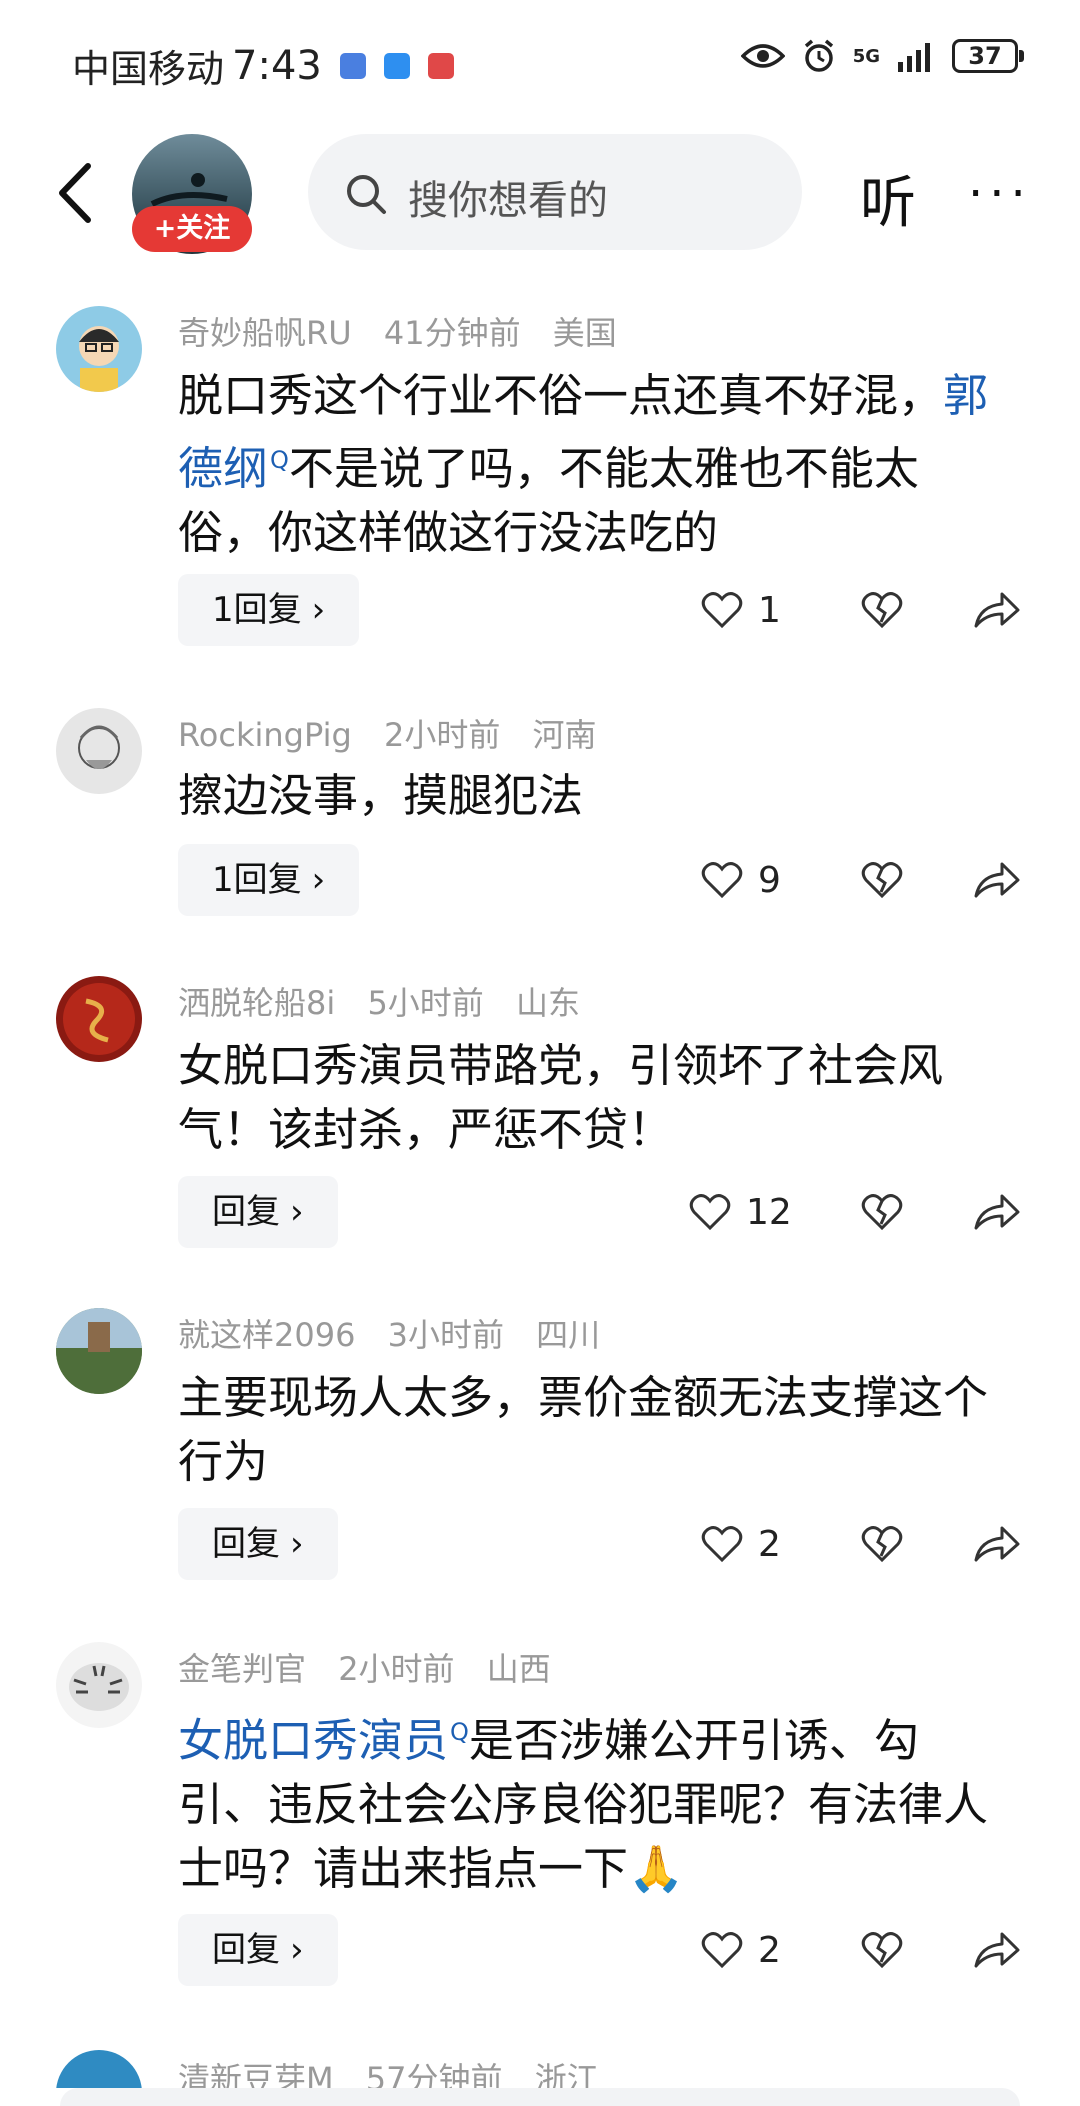 The width and height of the screenshot is (1080, 2106). What do you see at coordinates (266, 1335) in the screenshot?
I see `username: 就这样2096` at bounding box center [266, 1335].